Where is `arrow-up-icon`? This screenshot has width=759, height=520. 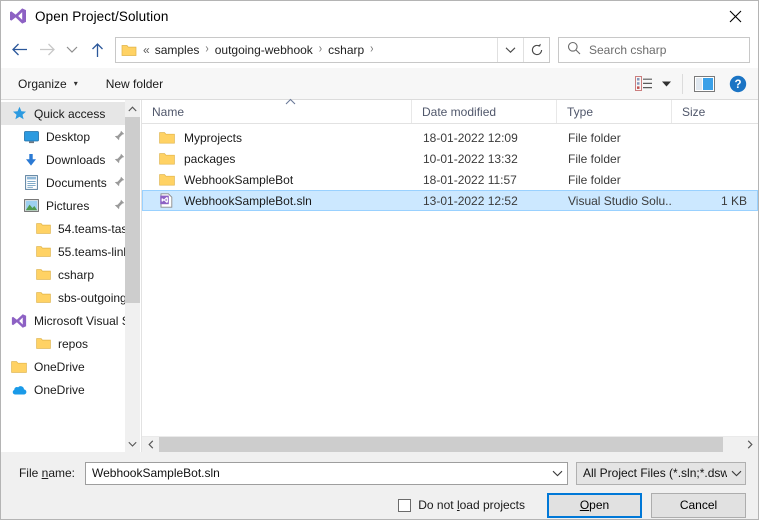 arrow-up-icon is located at coordinates (97, 49).